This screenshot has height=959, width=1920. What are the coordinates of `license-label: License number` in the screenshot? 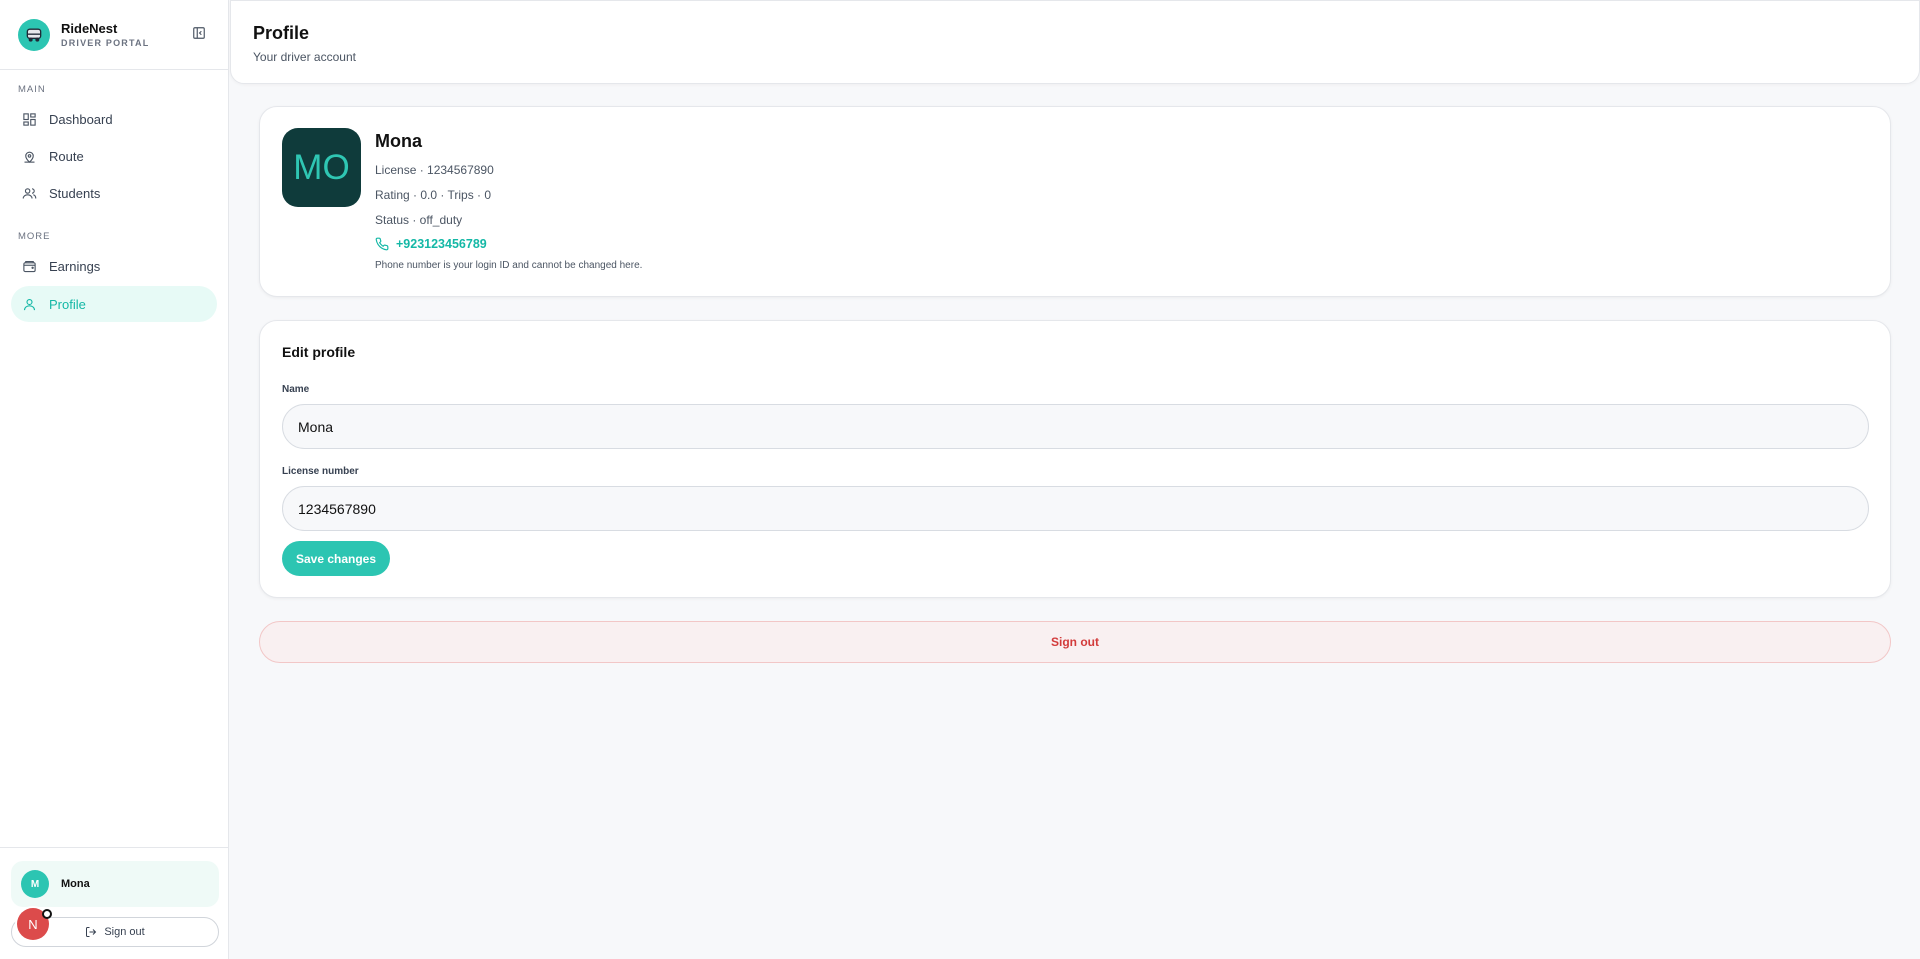 It's located at (320, 471).